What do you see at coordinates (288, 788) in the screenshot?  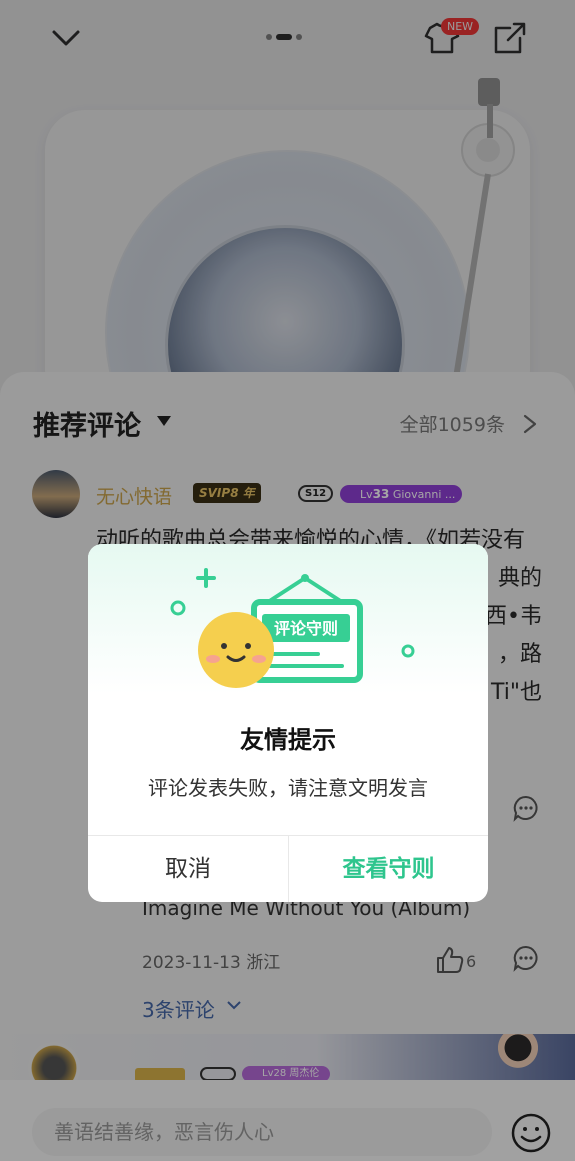 I see `dialog-message: 评论发表失败，请注意文明发言` at bounding box center [288, 788].